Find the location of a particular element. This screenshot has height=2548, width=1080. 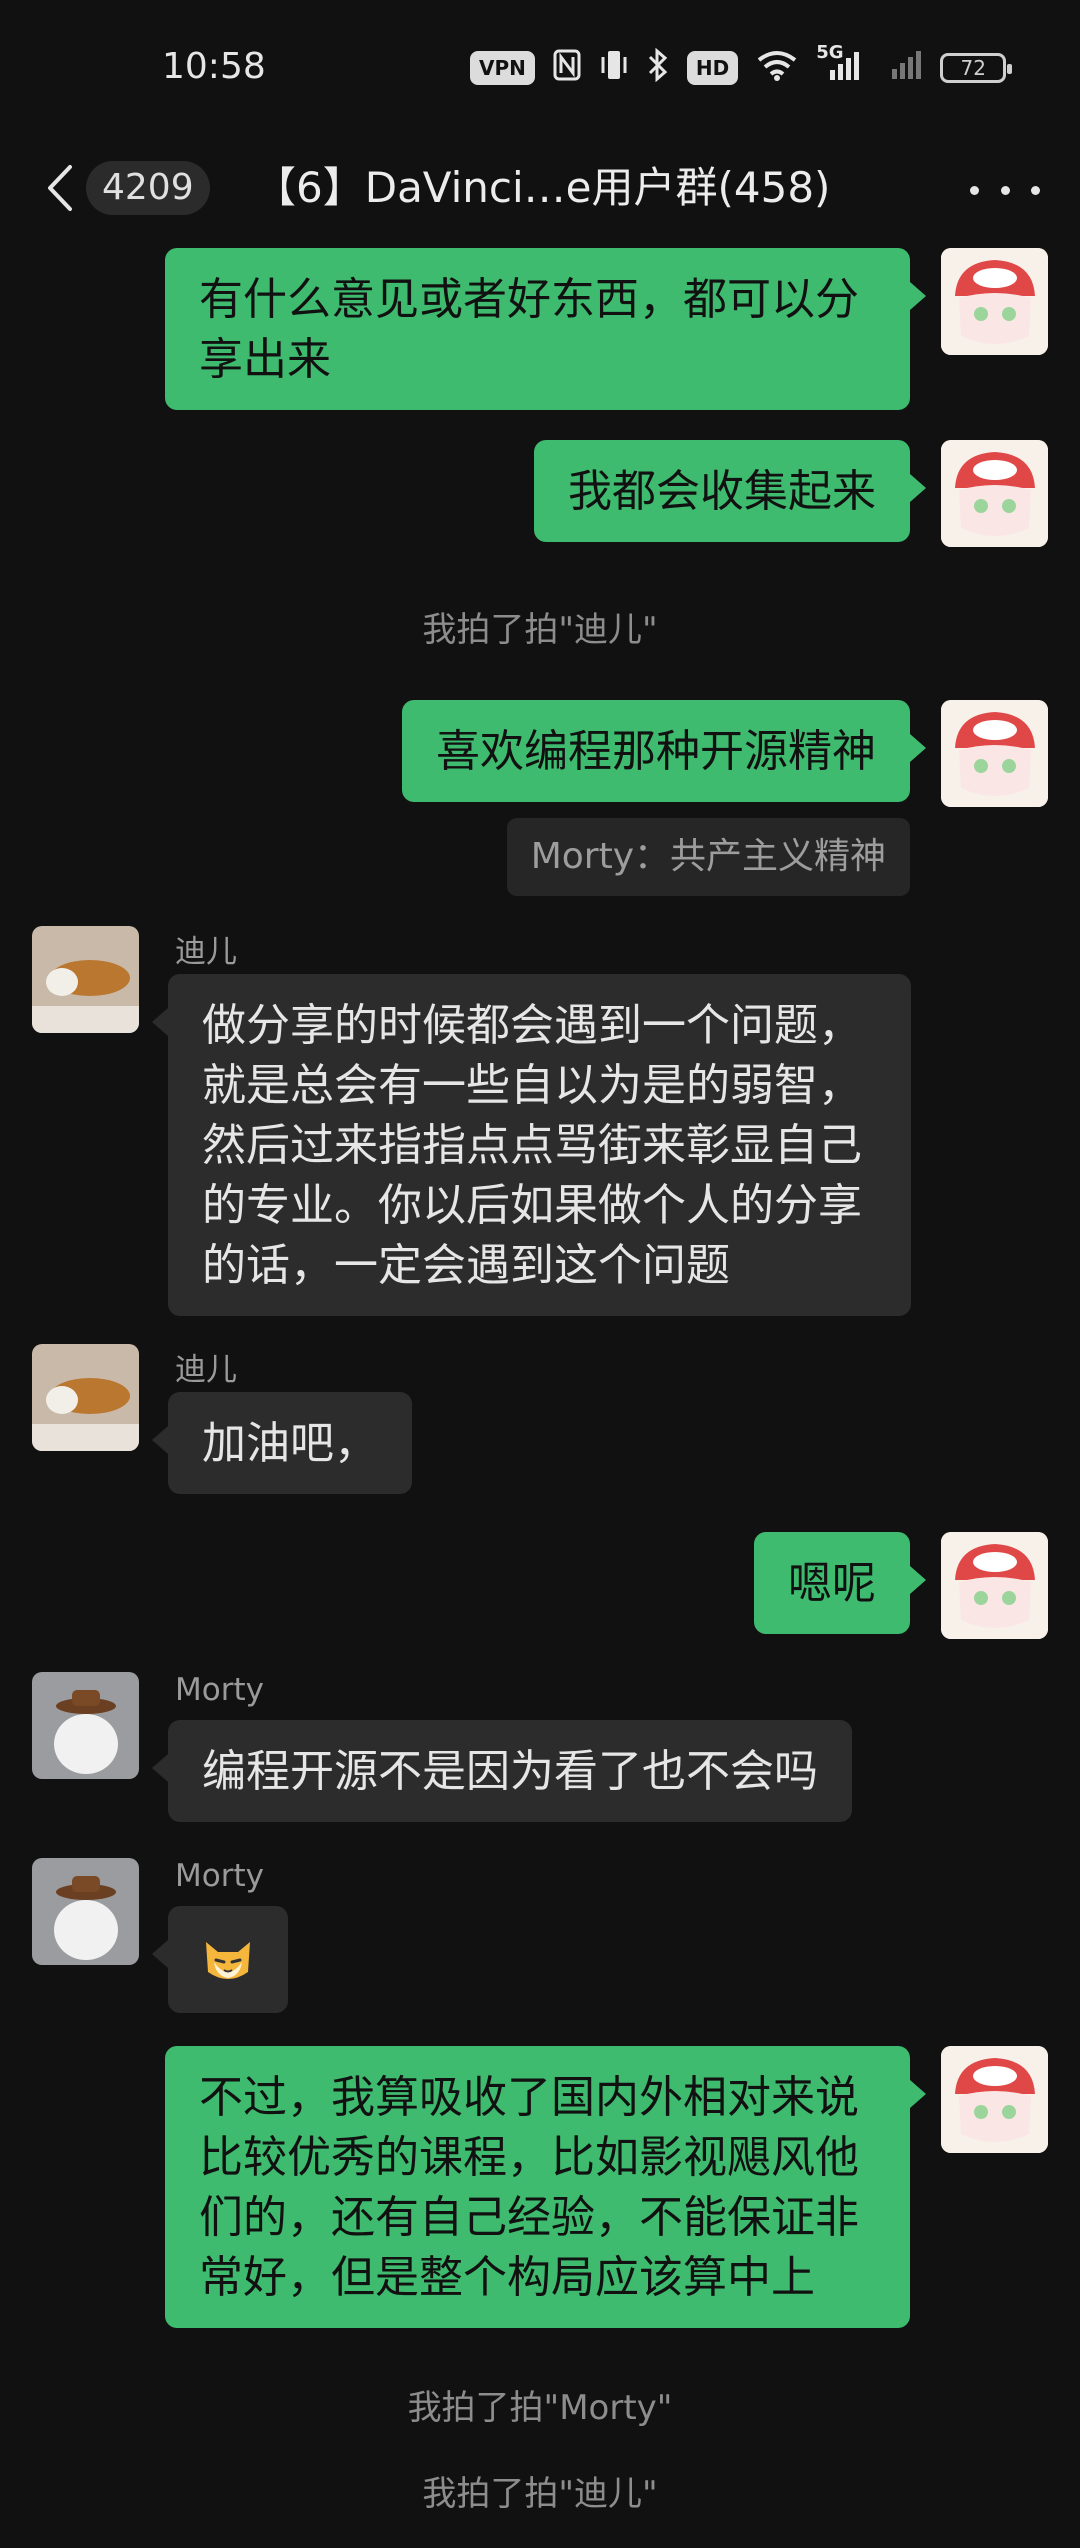

bluetooth-icon is located at coordinates (658, 67).